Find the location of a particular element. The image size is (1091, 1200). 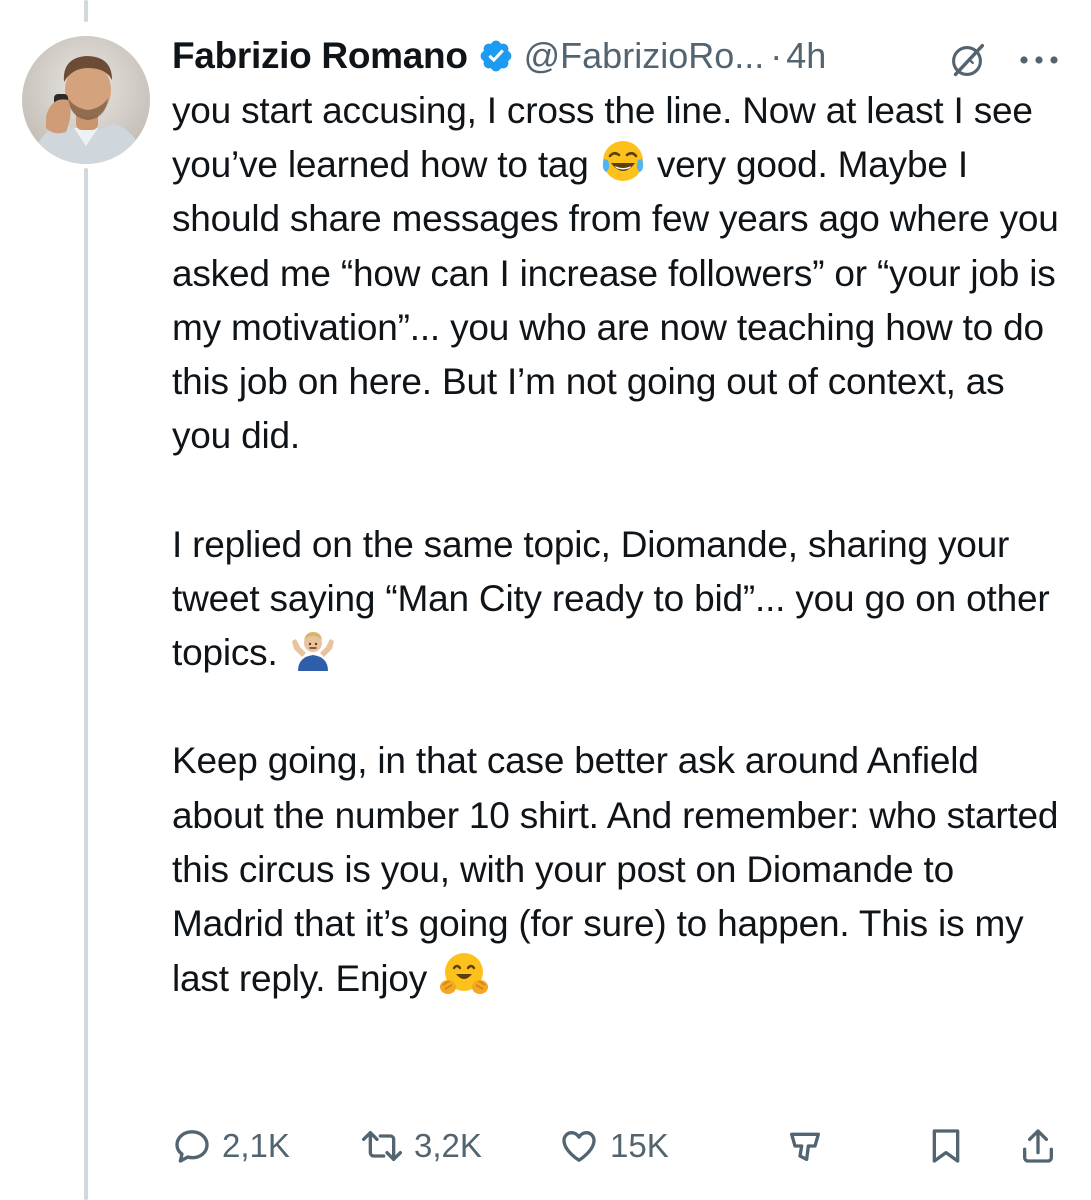

tweet-header: Fabrizio Romano @FabrizioRo... · 4h is located at coordinates (622, 56).